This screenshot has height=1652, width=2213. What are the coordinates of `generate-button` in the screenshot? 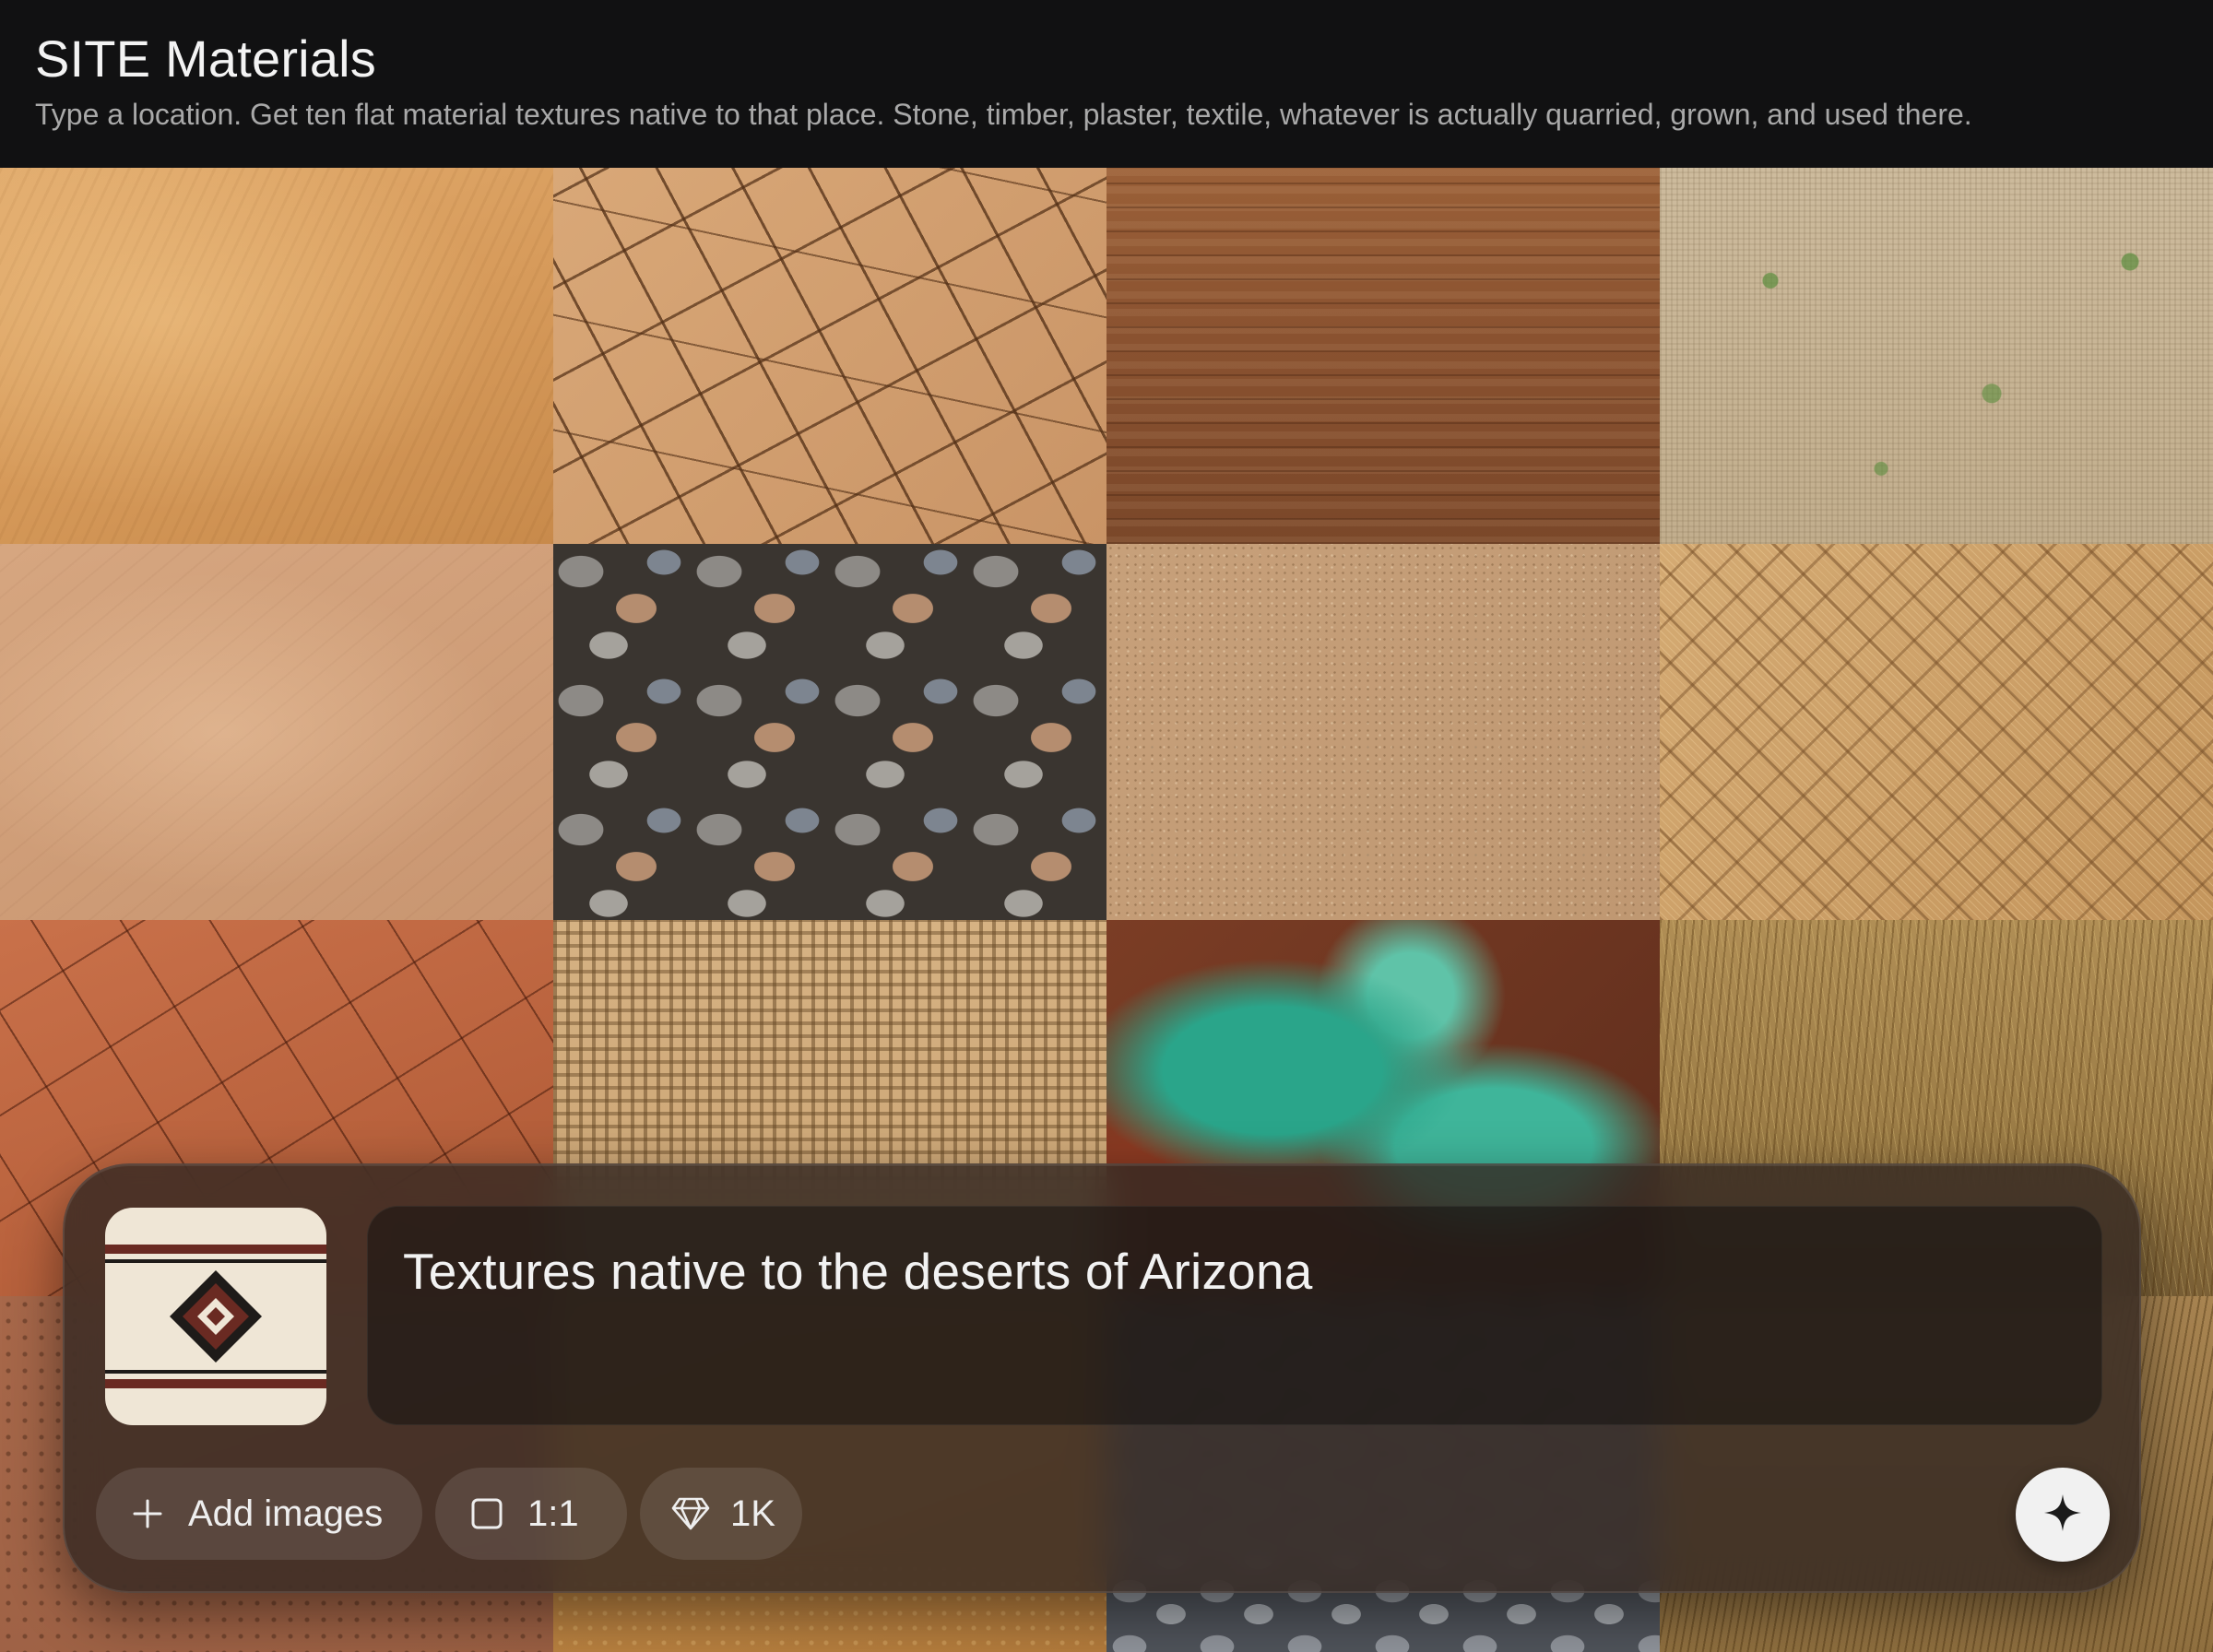 It's located at (2063, 1515).